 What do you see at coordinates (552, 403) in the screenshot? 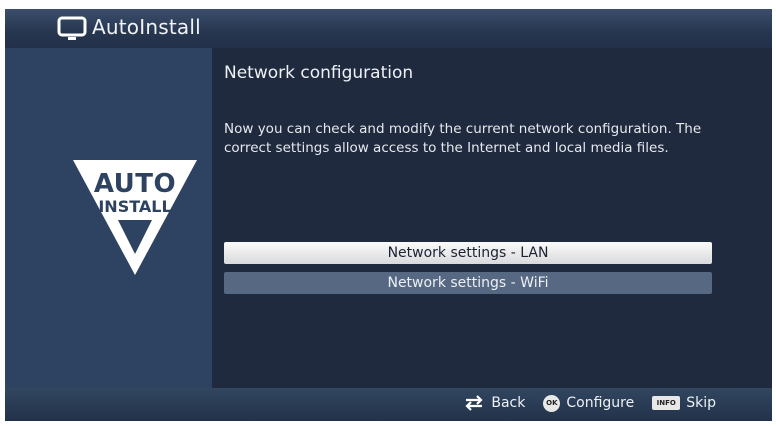
I see `ok-button-icon: OK` at bounding box center [552, 403].